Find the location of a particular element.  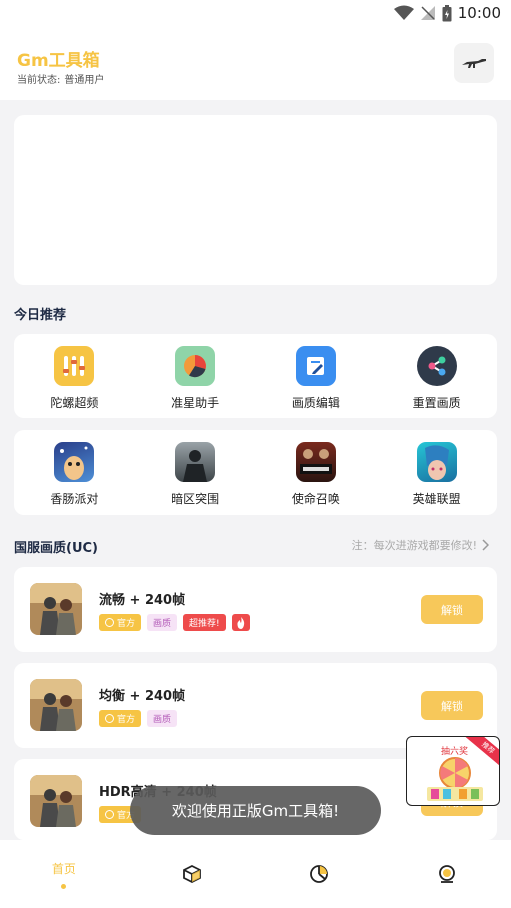

status-value: 普通用户 is located at coordinates (84, 80).